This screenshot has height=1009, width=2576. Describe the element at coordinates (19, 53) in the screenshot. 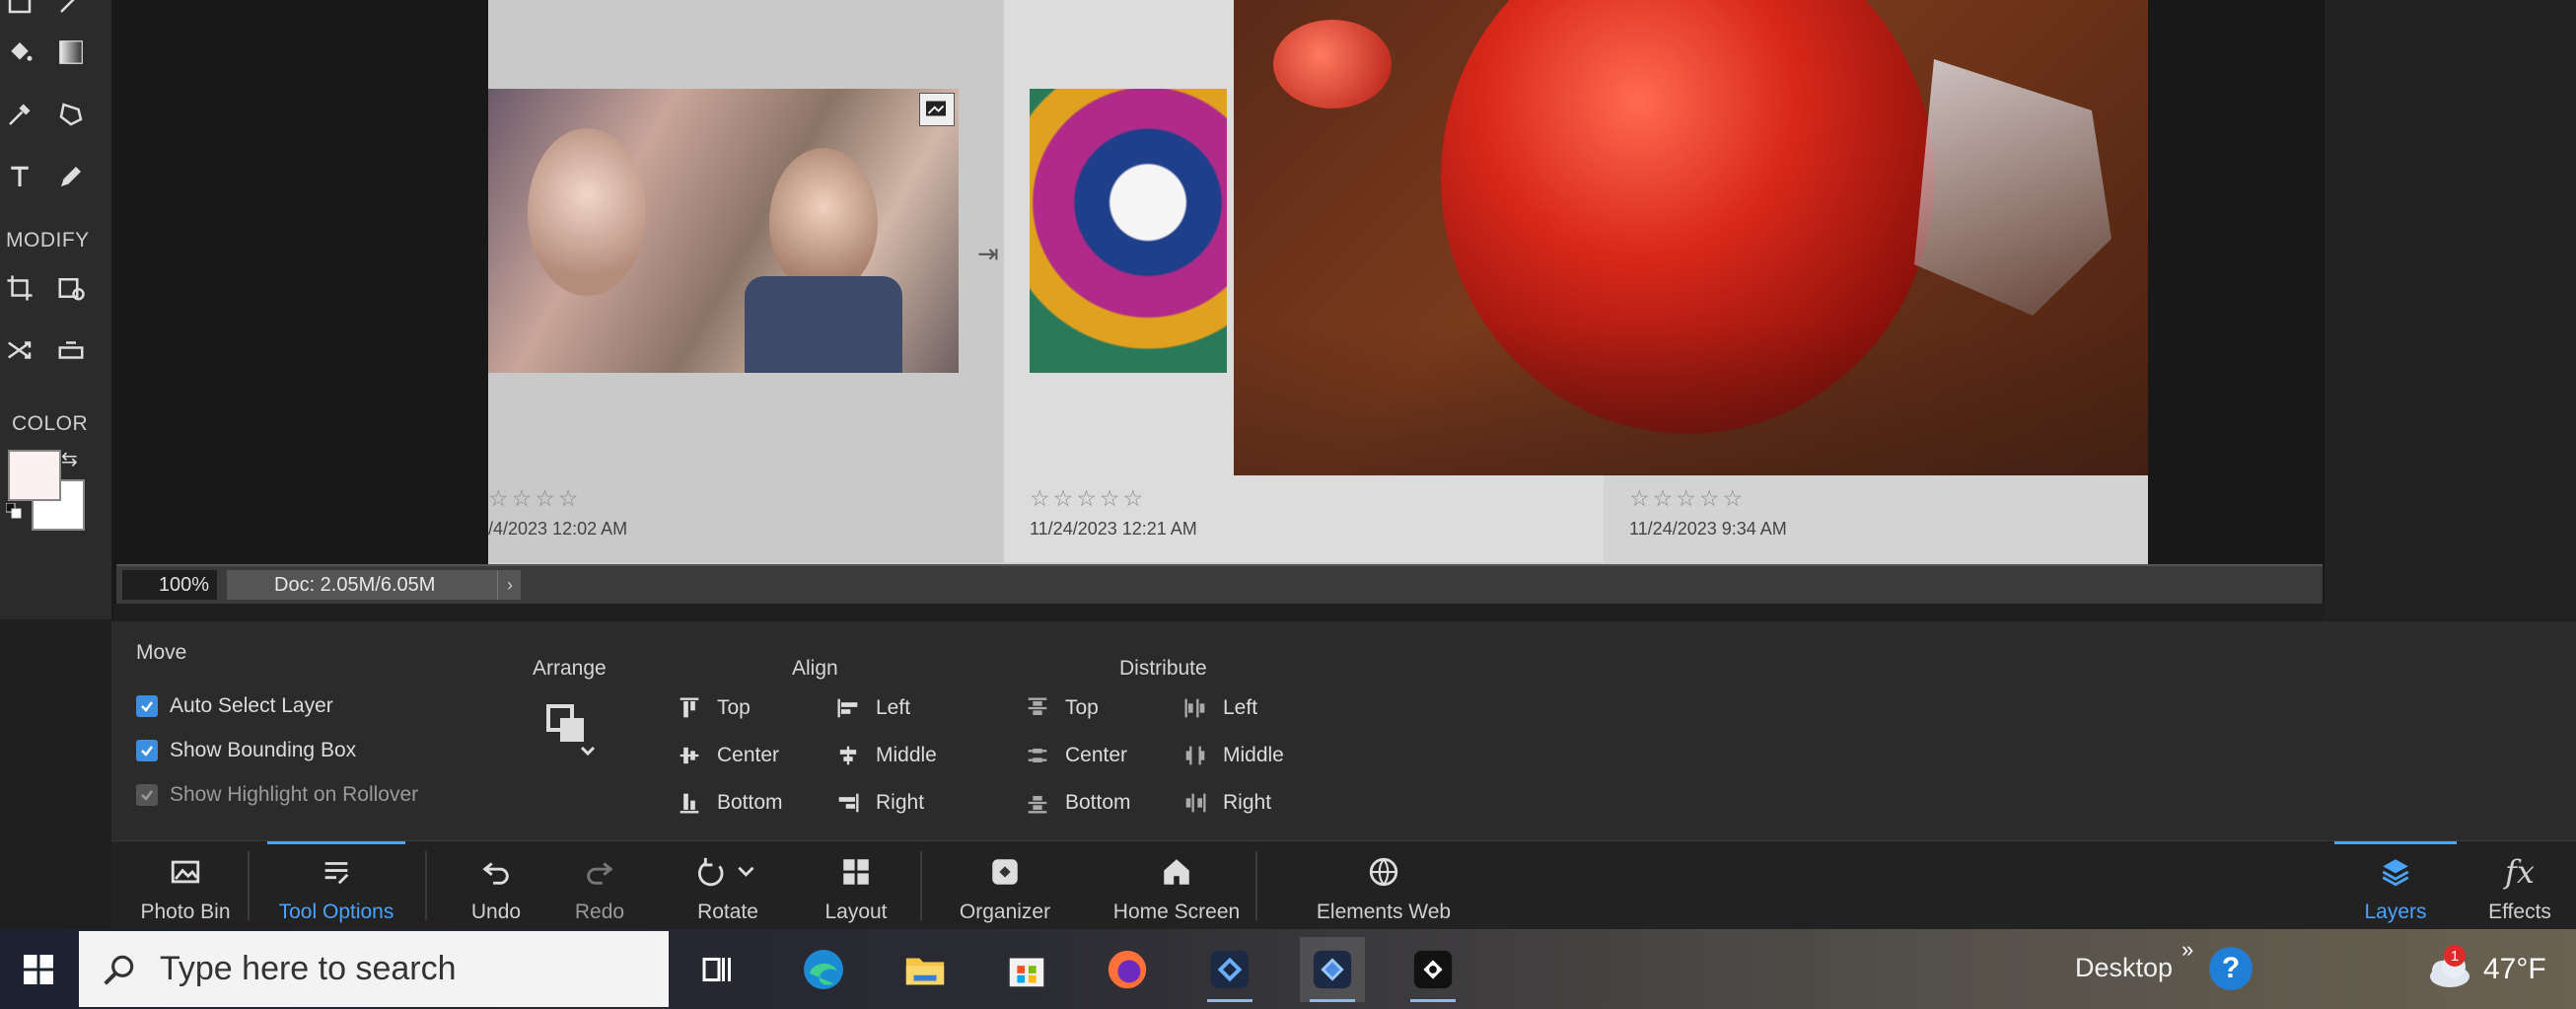

I see `paint-bucket-icon` at that location.